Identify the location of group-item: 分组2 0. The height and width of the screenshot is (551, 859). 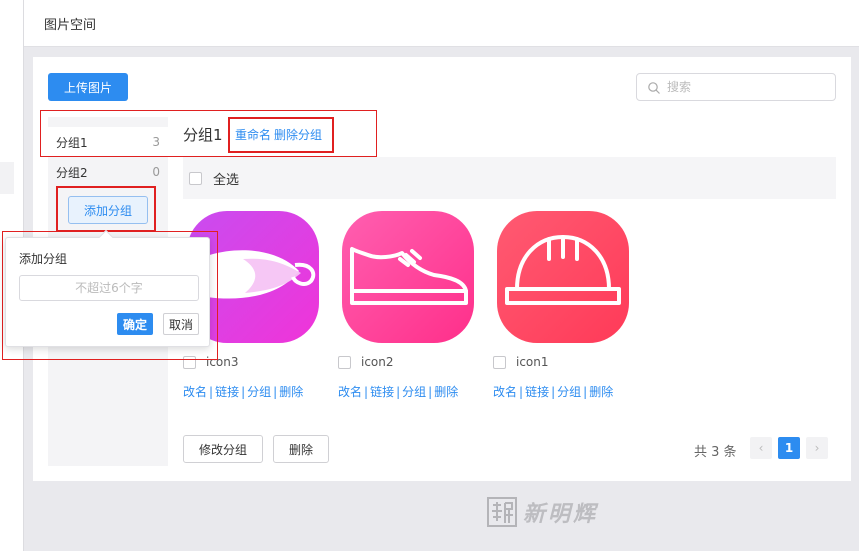
(108, 172).